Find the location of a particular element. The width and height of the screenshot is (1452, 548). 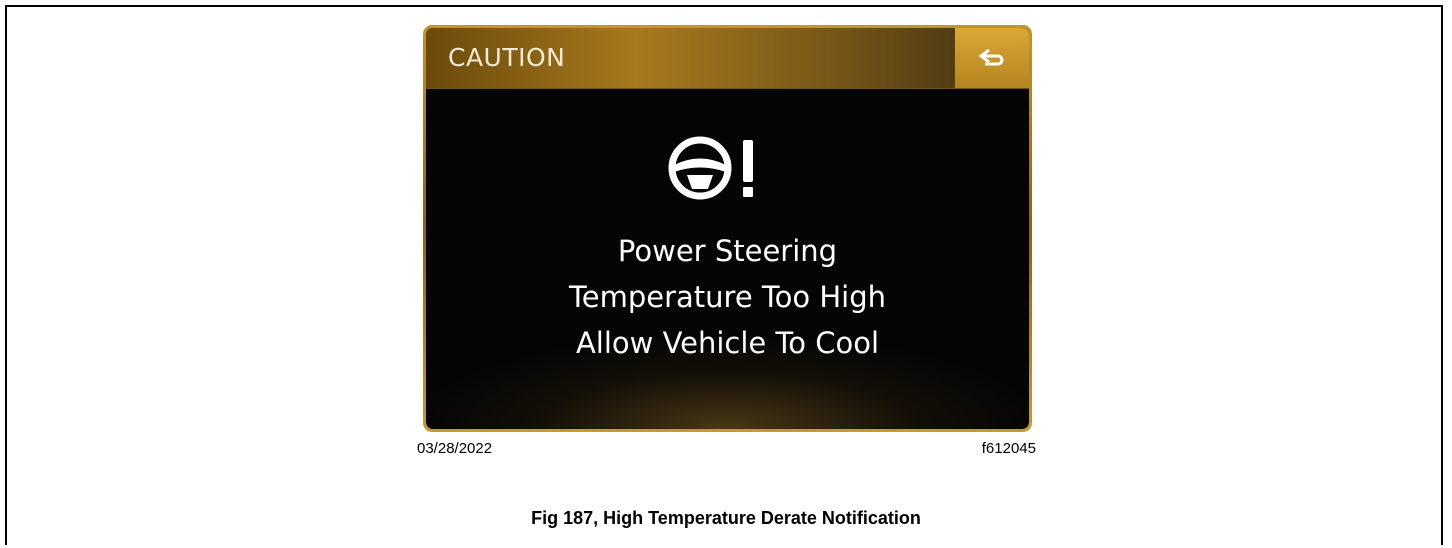

figure-id: f612045 is located at coordinates (1008, 448).